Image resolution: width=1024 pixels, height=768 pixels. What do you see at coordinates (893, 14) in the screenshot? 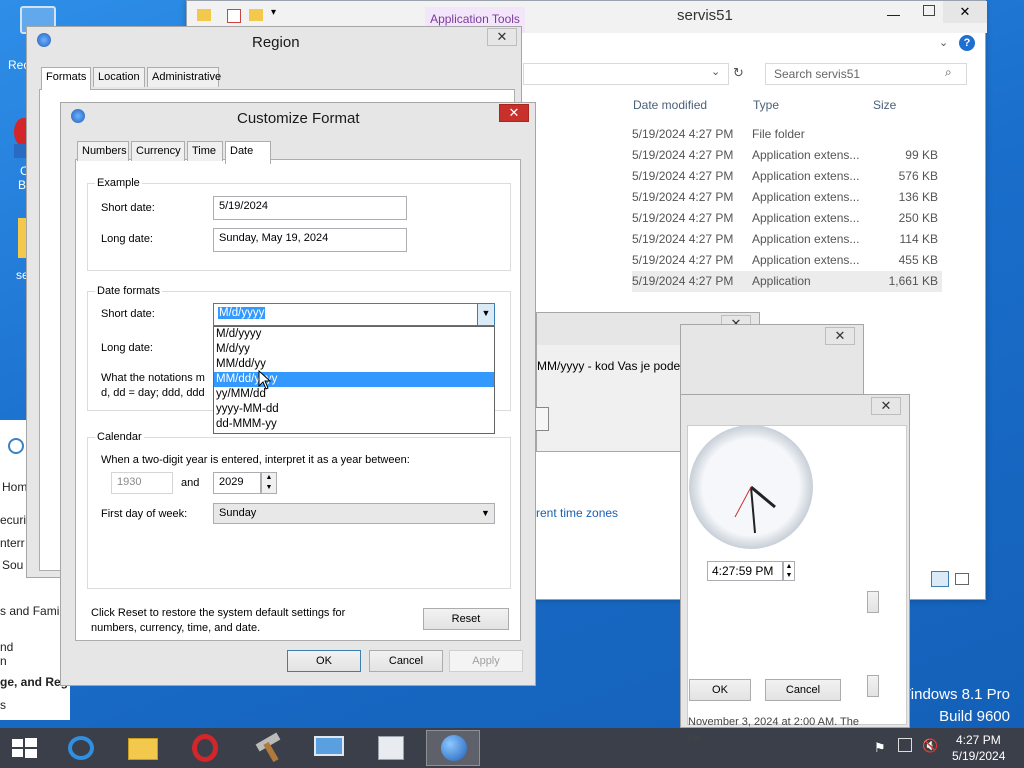
I see `minimize-icon: —` at bounding box center [893, 14].